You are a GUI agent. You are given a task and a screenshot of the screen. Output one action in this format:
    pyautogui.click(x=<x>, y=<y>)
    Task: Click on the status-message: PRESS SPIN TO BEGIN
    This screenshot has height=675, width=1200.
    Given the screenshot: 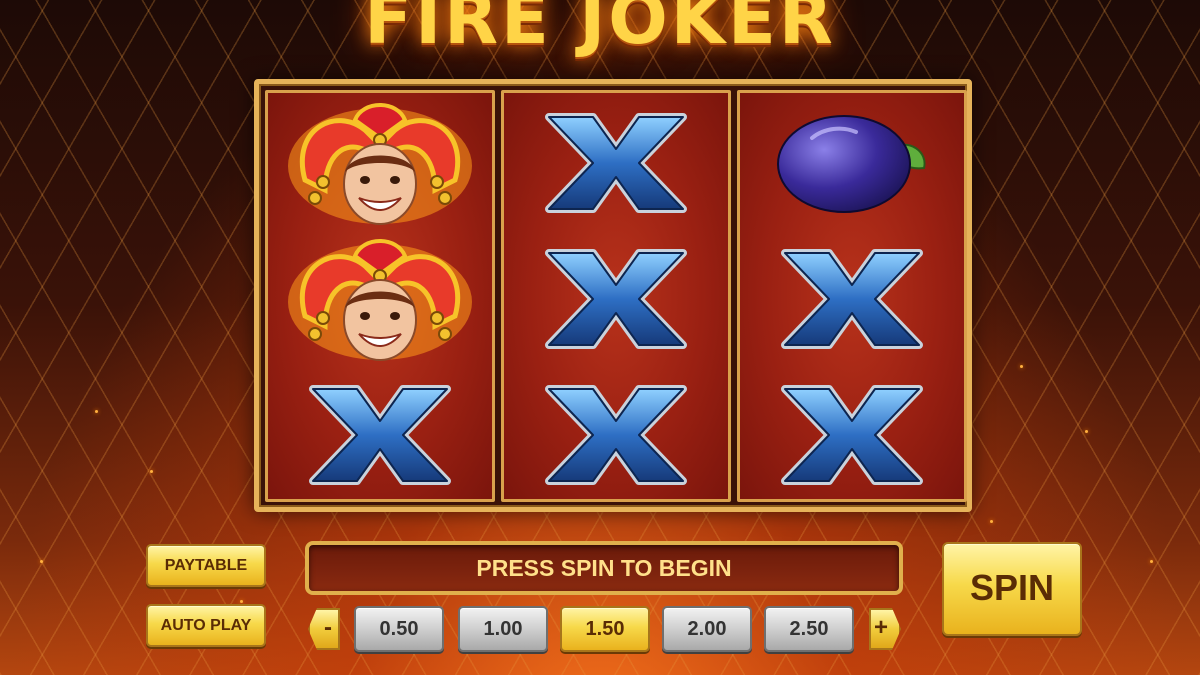 What is the action you would take?
    pyautogui.click(x=604, y=568)
    